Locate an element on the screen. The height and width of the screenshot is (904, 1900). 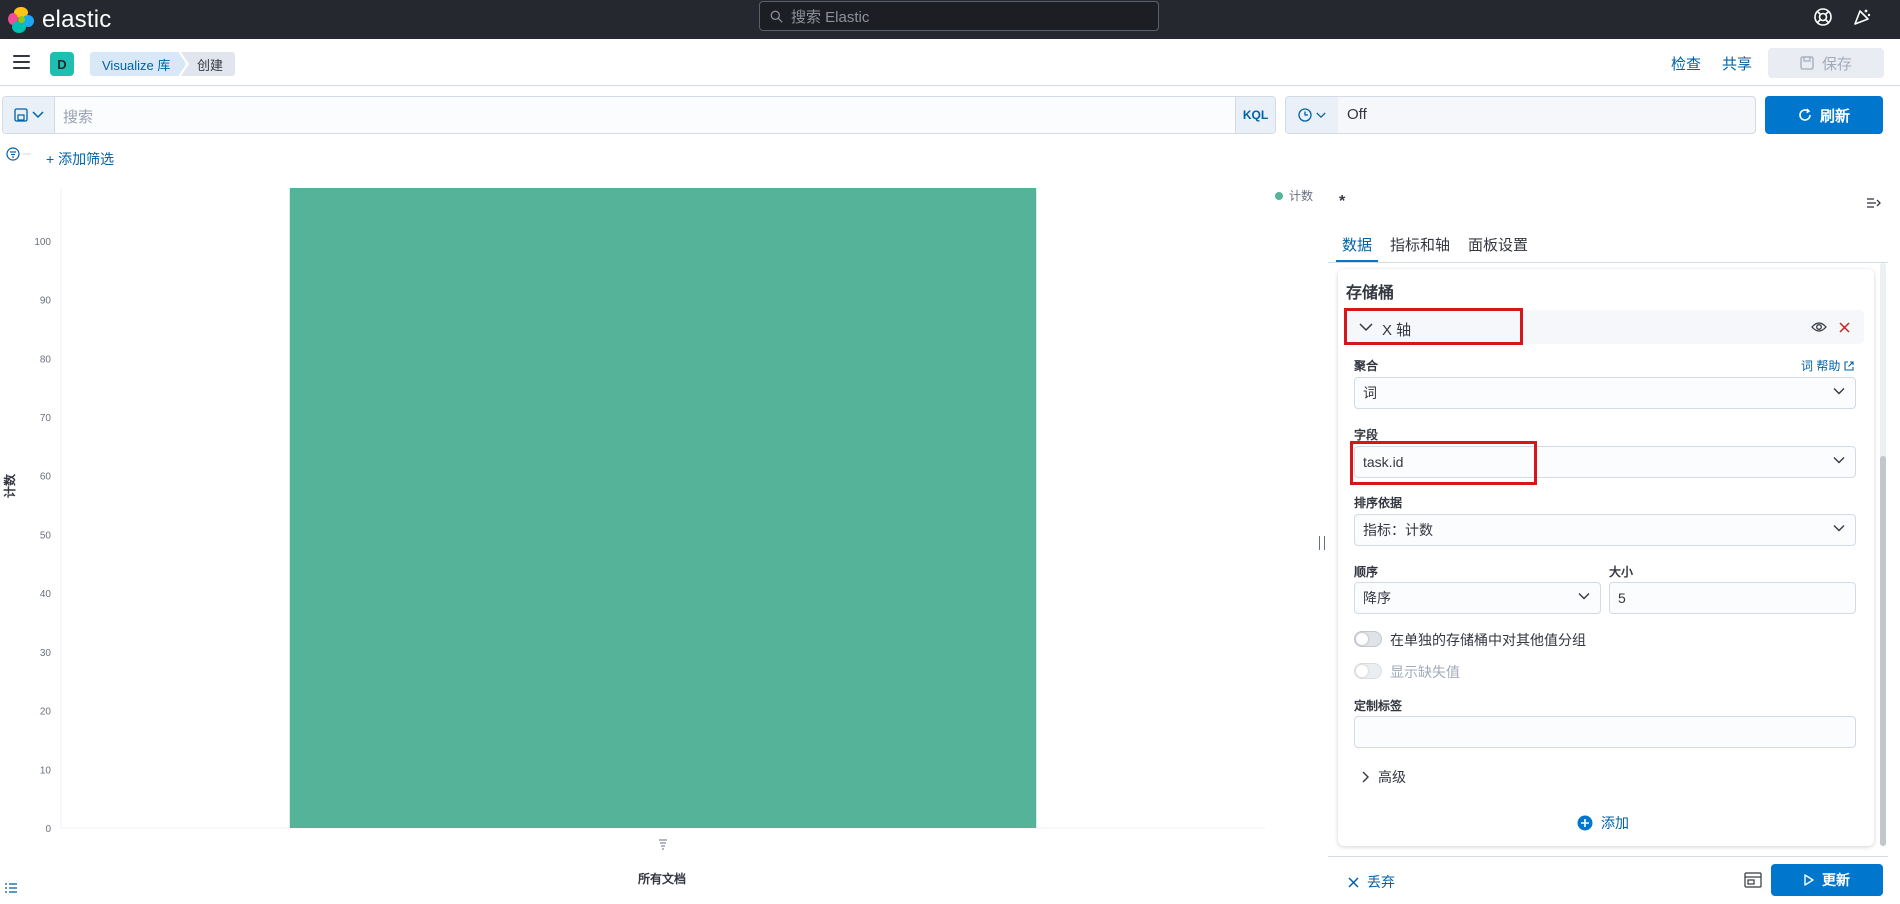
x-tick-filter-icon is located at coordinates (663, 844).